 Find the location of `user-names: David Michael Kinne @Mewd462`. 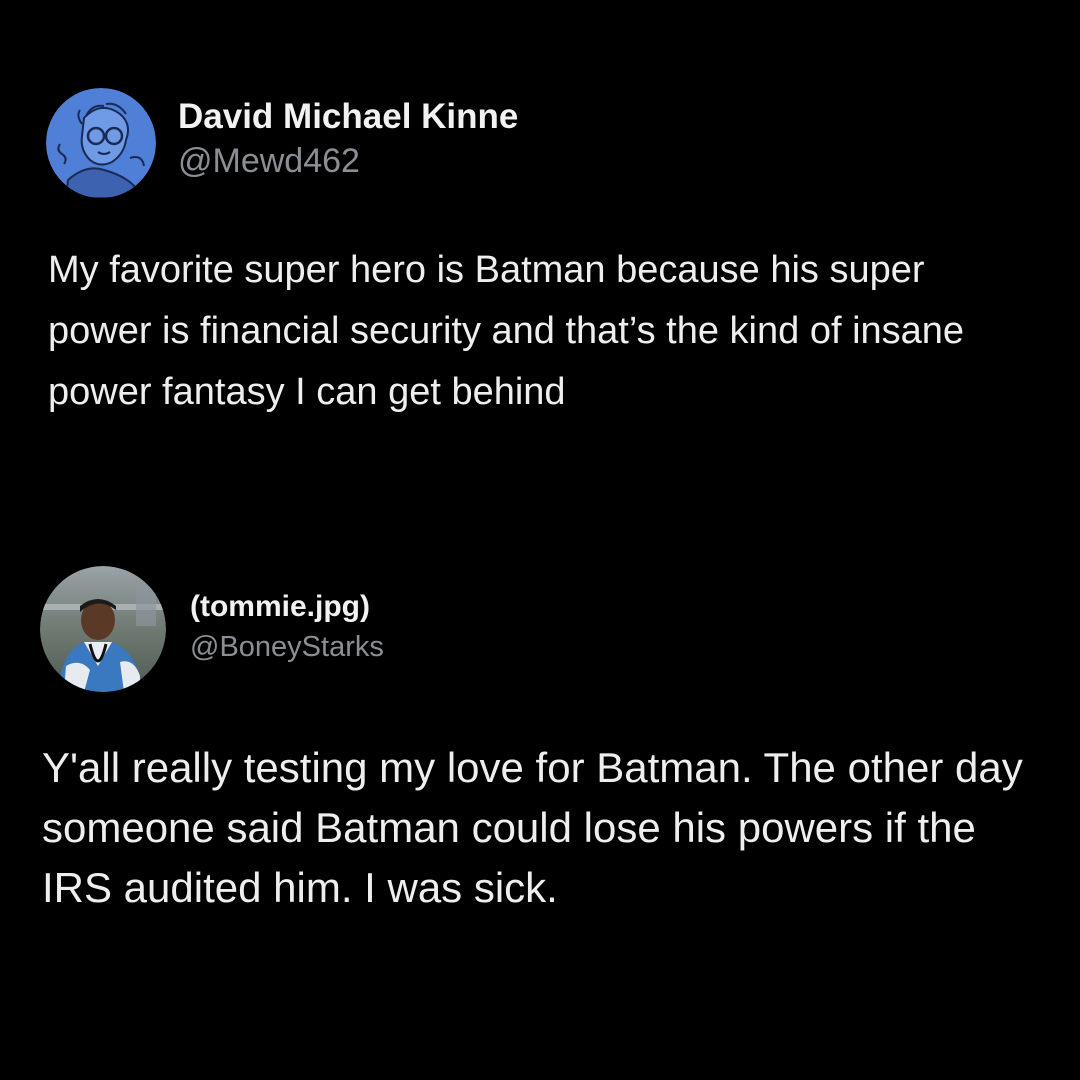

user-names: David Michael Kinne @Mewd462 is located at coordinates (348, 139).